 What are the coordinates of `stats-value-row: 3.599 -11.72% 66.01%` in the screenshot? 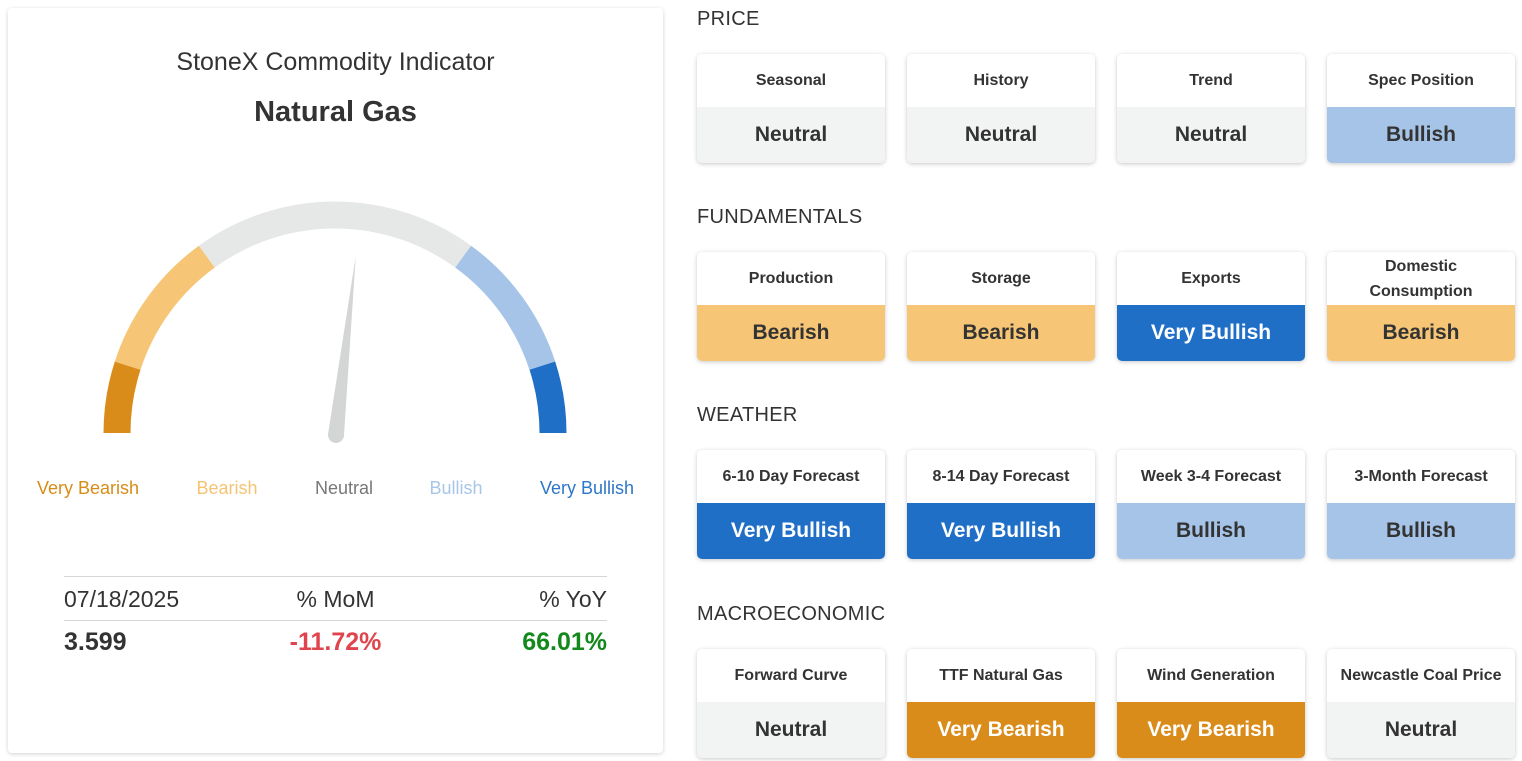 It's located at (335, 643).